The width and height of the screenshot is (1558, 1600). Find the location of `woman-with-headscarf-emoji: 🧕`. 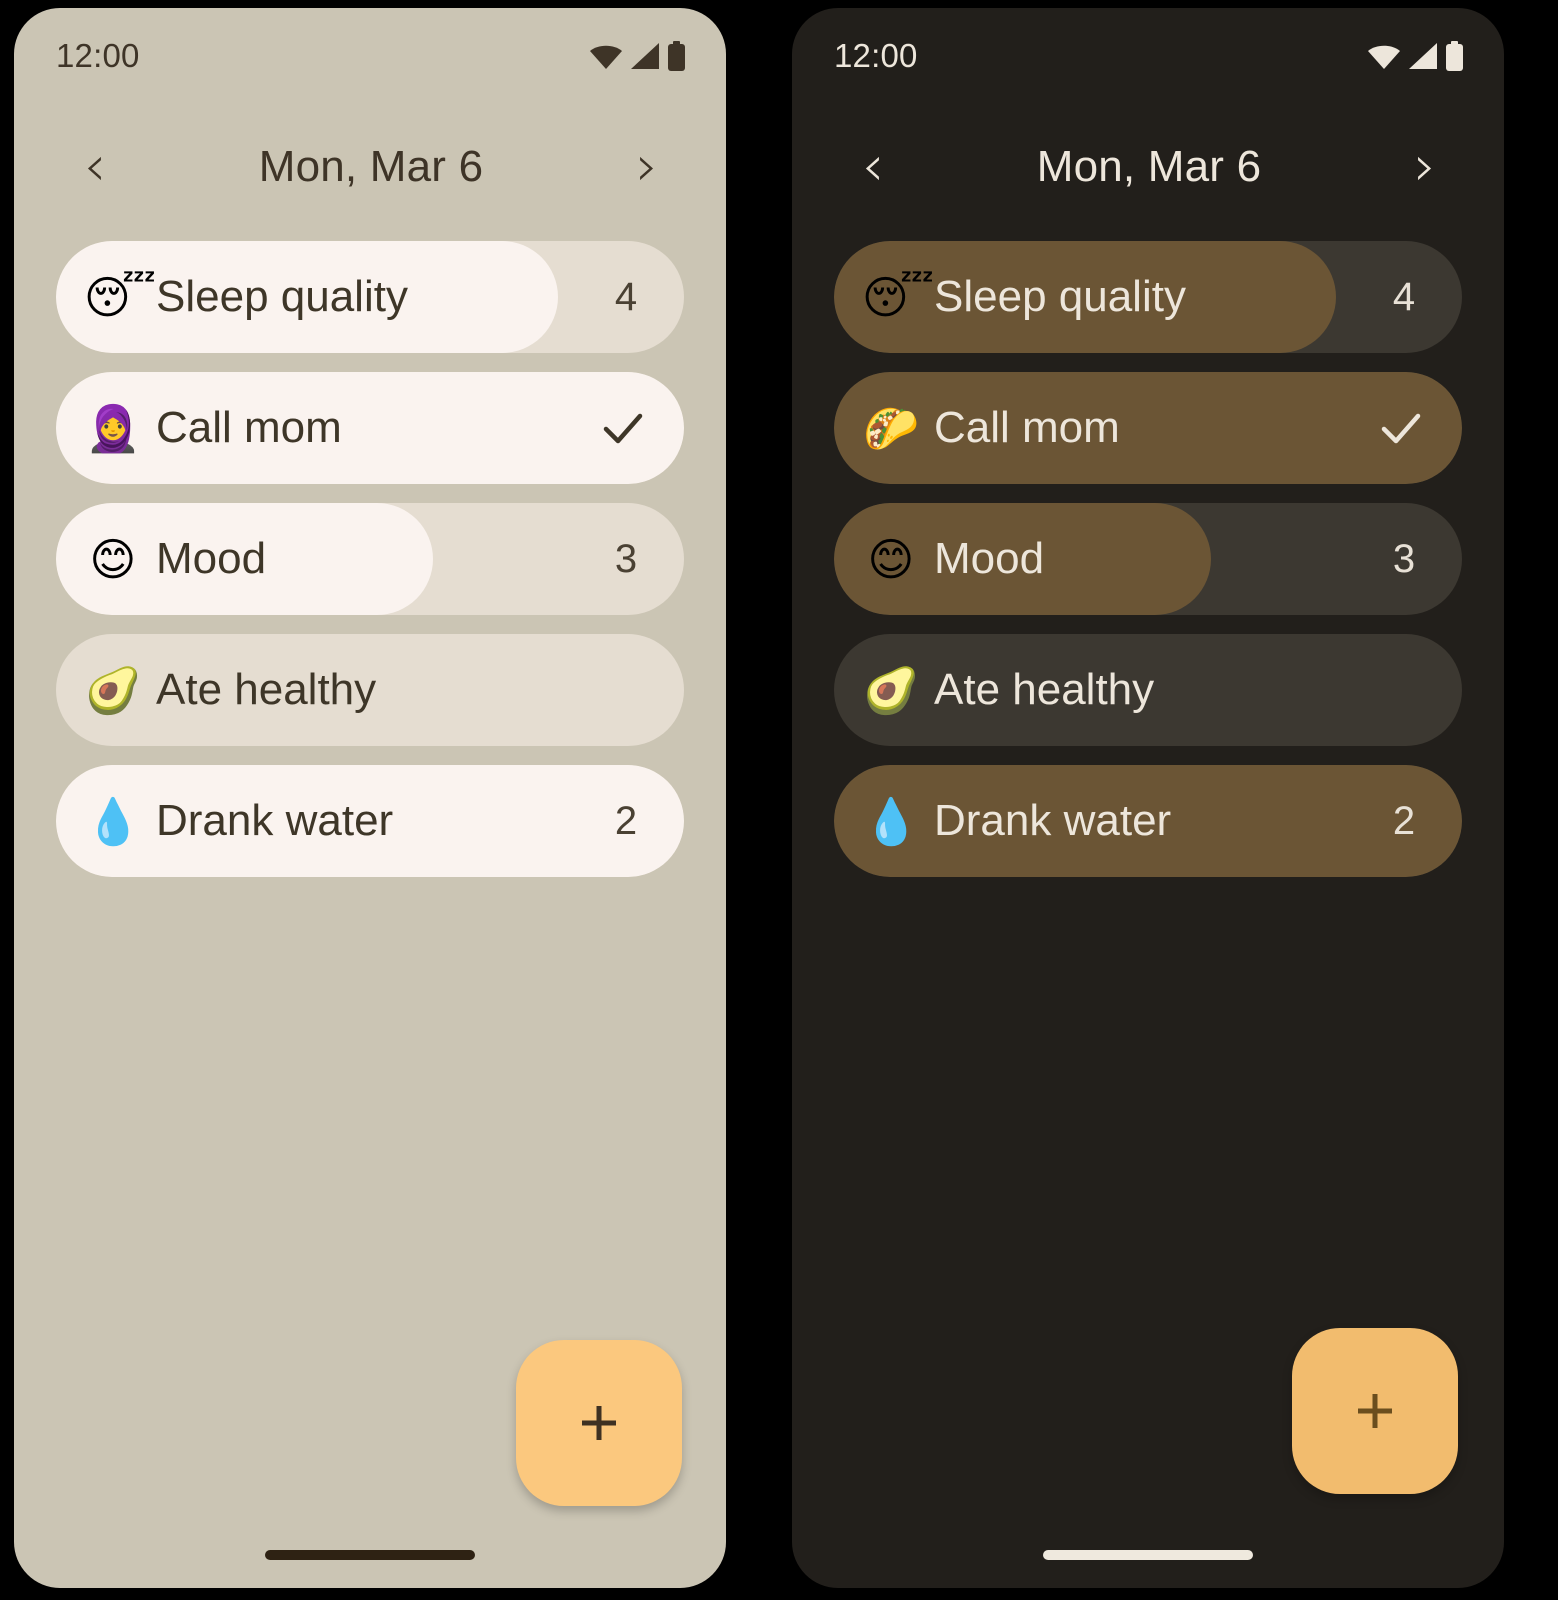

woman-with-headscarf-emoji: 🧕 is located at coordinates (113, 428).